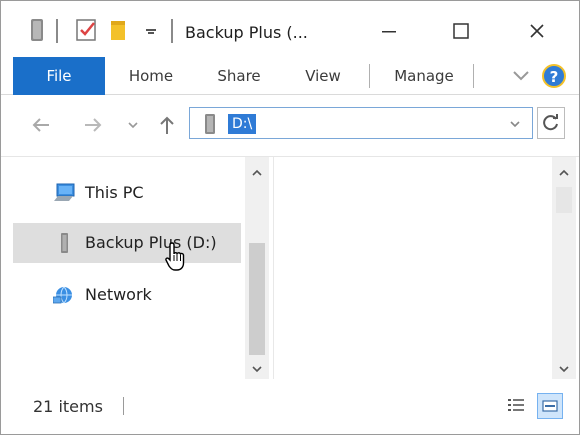  What do you see at coordinates (151, 76) in the screenshot?
I see `tab-home: Home` at bounding box center [151, 76].